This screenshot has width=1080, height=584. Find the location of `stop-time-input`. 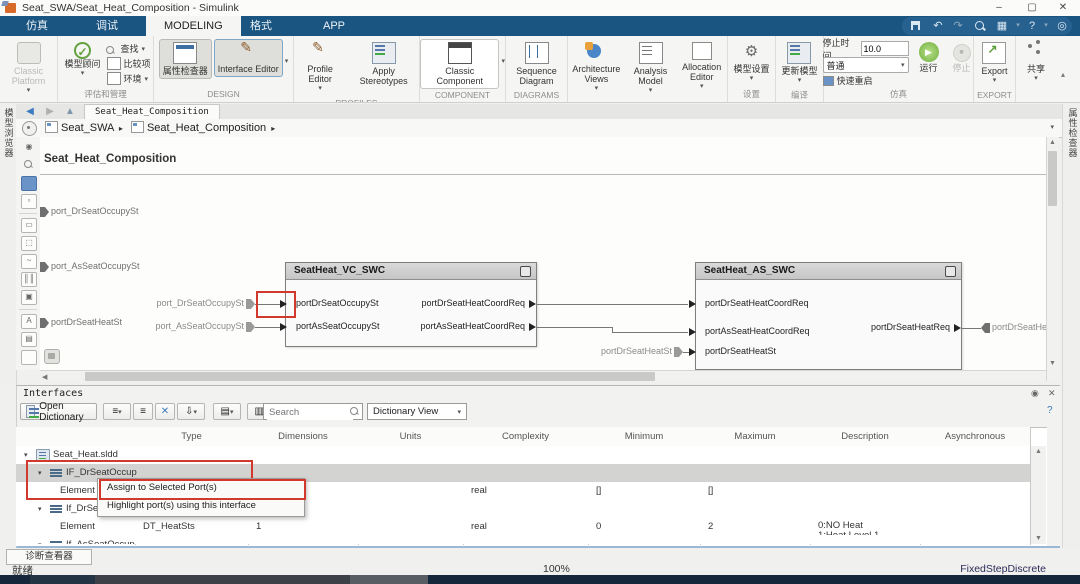

stop-time-input is located at coordinates (884, 48).